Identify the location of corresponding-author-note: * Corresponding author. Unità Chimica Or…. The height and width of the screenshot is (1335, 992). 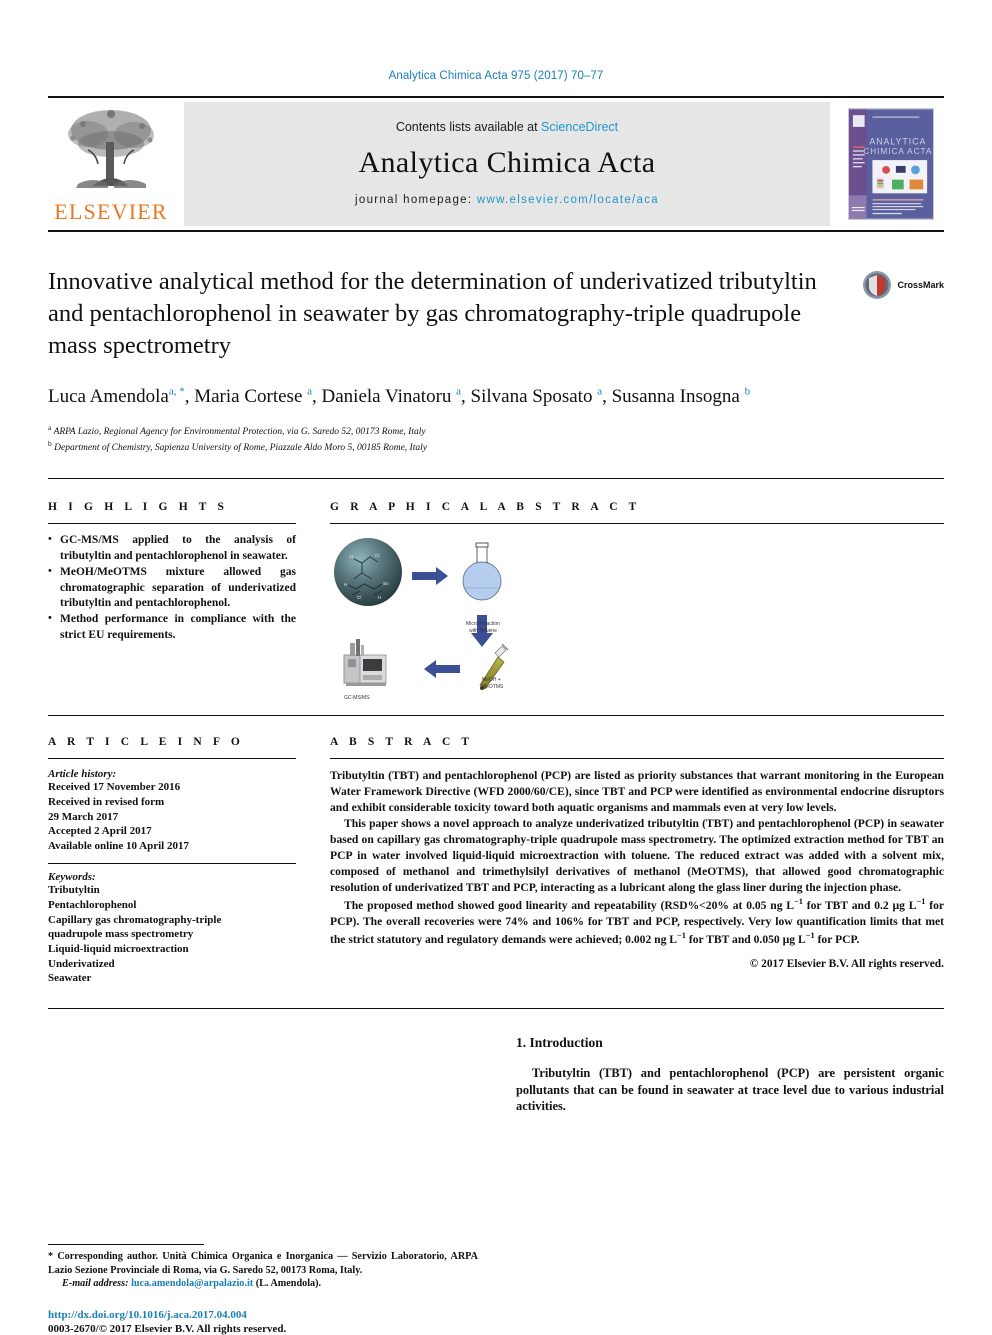
(263, 1263).